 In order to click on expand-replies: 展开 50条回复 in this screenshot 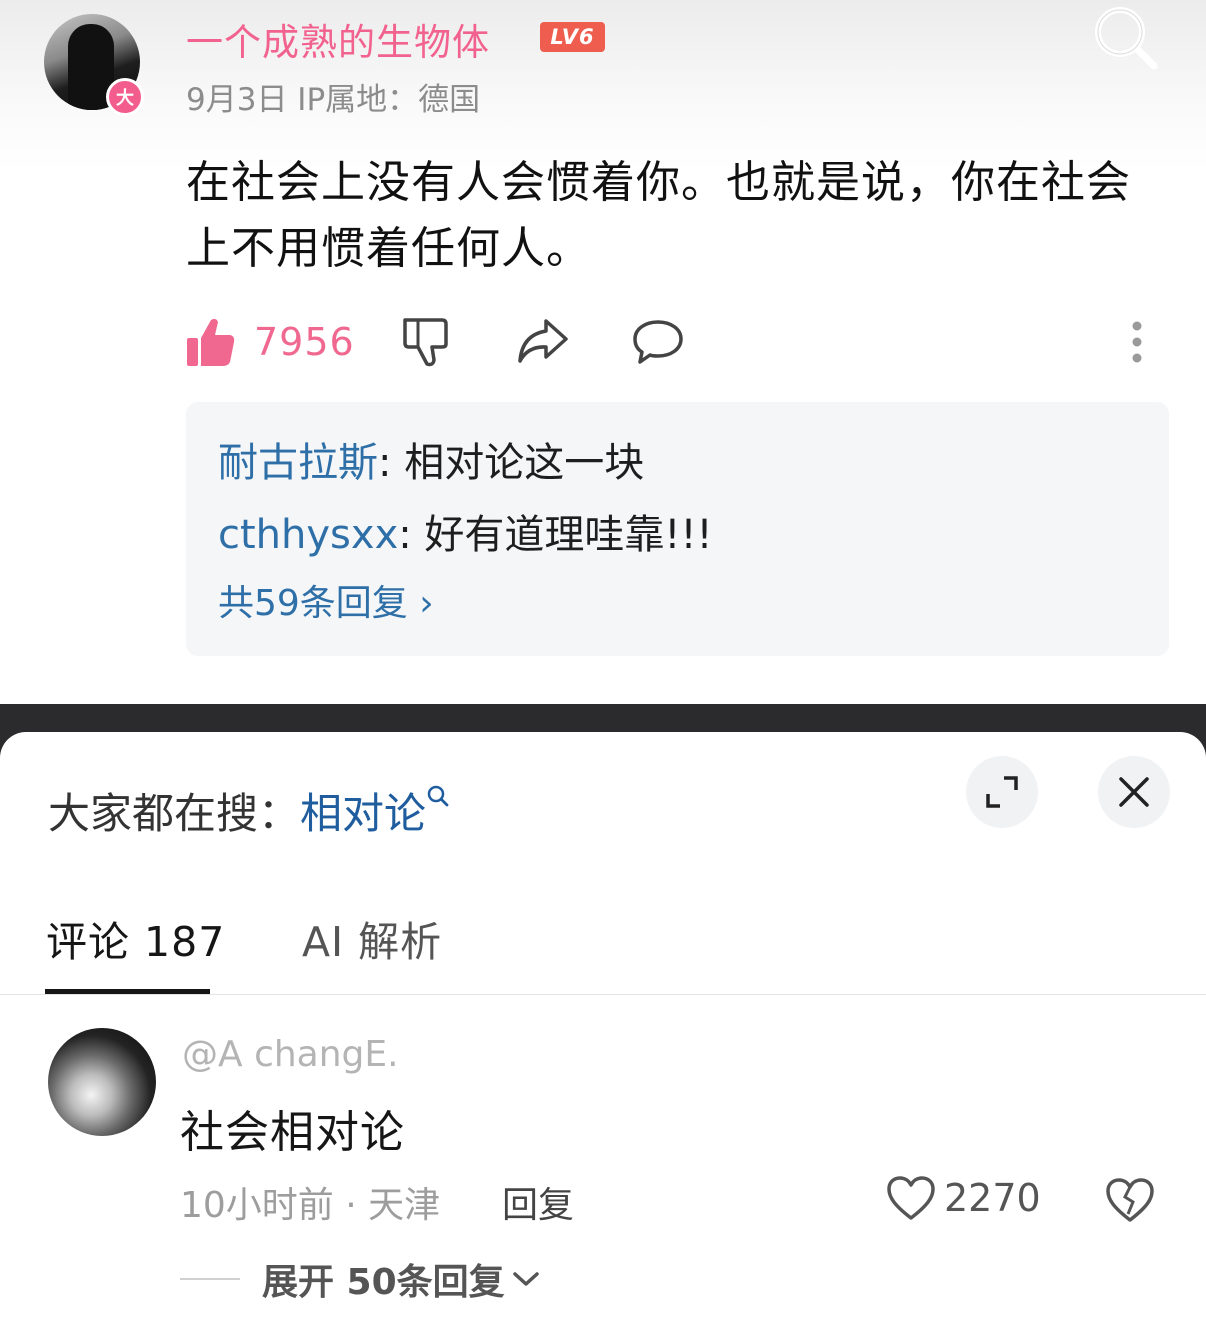, I will do `click(360, 1279)`.